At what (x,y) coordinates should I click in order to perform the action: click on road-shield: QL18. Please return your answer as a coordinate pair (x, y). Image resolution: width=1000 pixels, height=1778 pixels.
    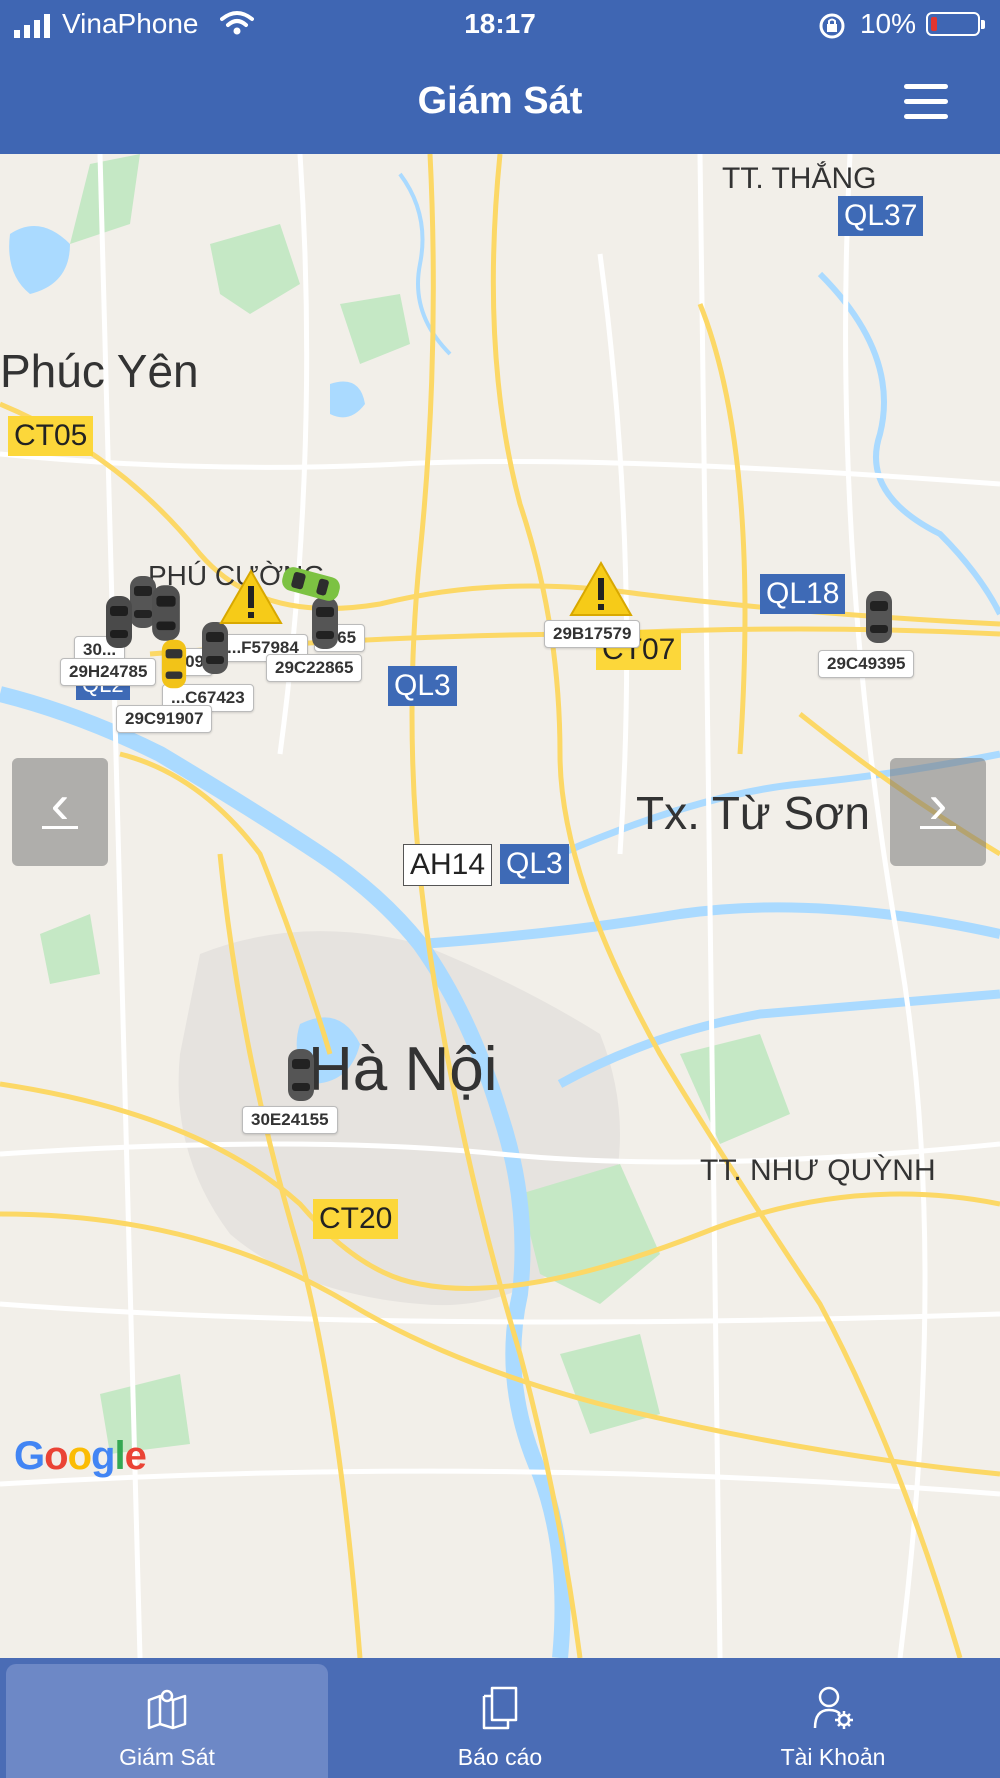
    Looking at the image, I should click on (803, 594).